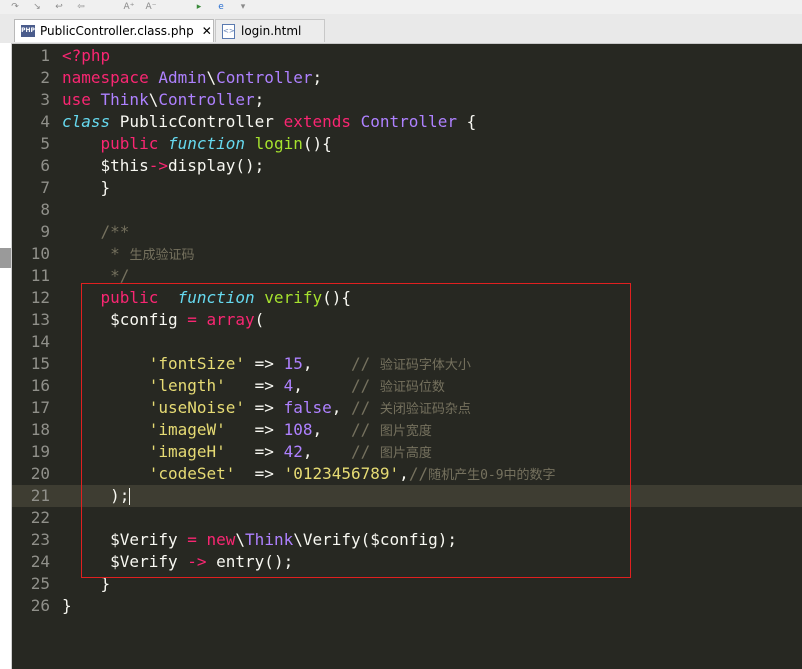 This screenshot has height=669, width=802. I want to click on code-text: $this->display();, so click(163, 166).